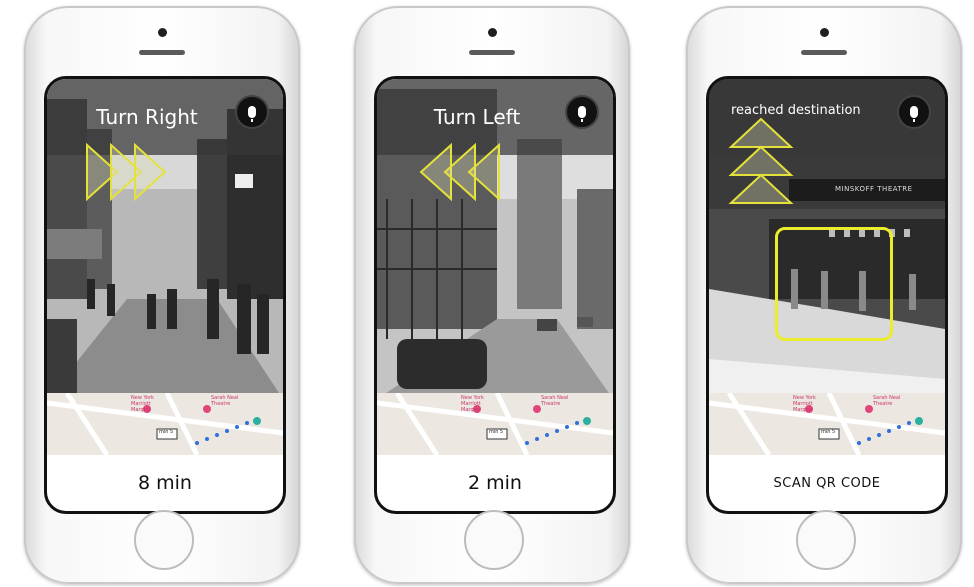 The width and height of the screenshot is (974, 587). Describe the element at coordinates (874, 189) in the screenshot. I see `theatre-sign: MINSKOFF THEATRE` at that location.